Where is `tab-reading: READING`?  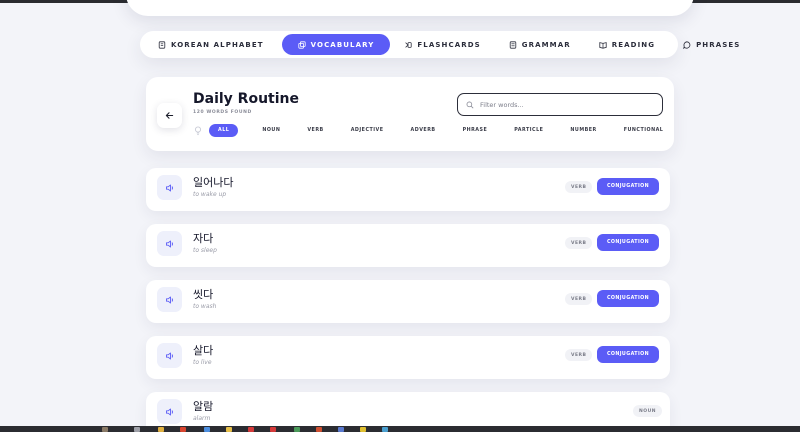 tab-reading: READING is located at coordinates (627, 44).